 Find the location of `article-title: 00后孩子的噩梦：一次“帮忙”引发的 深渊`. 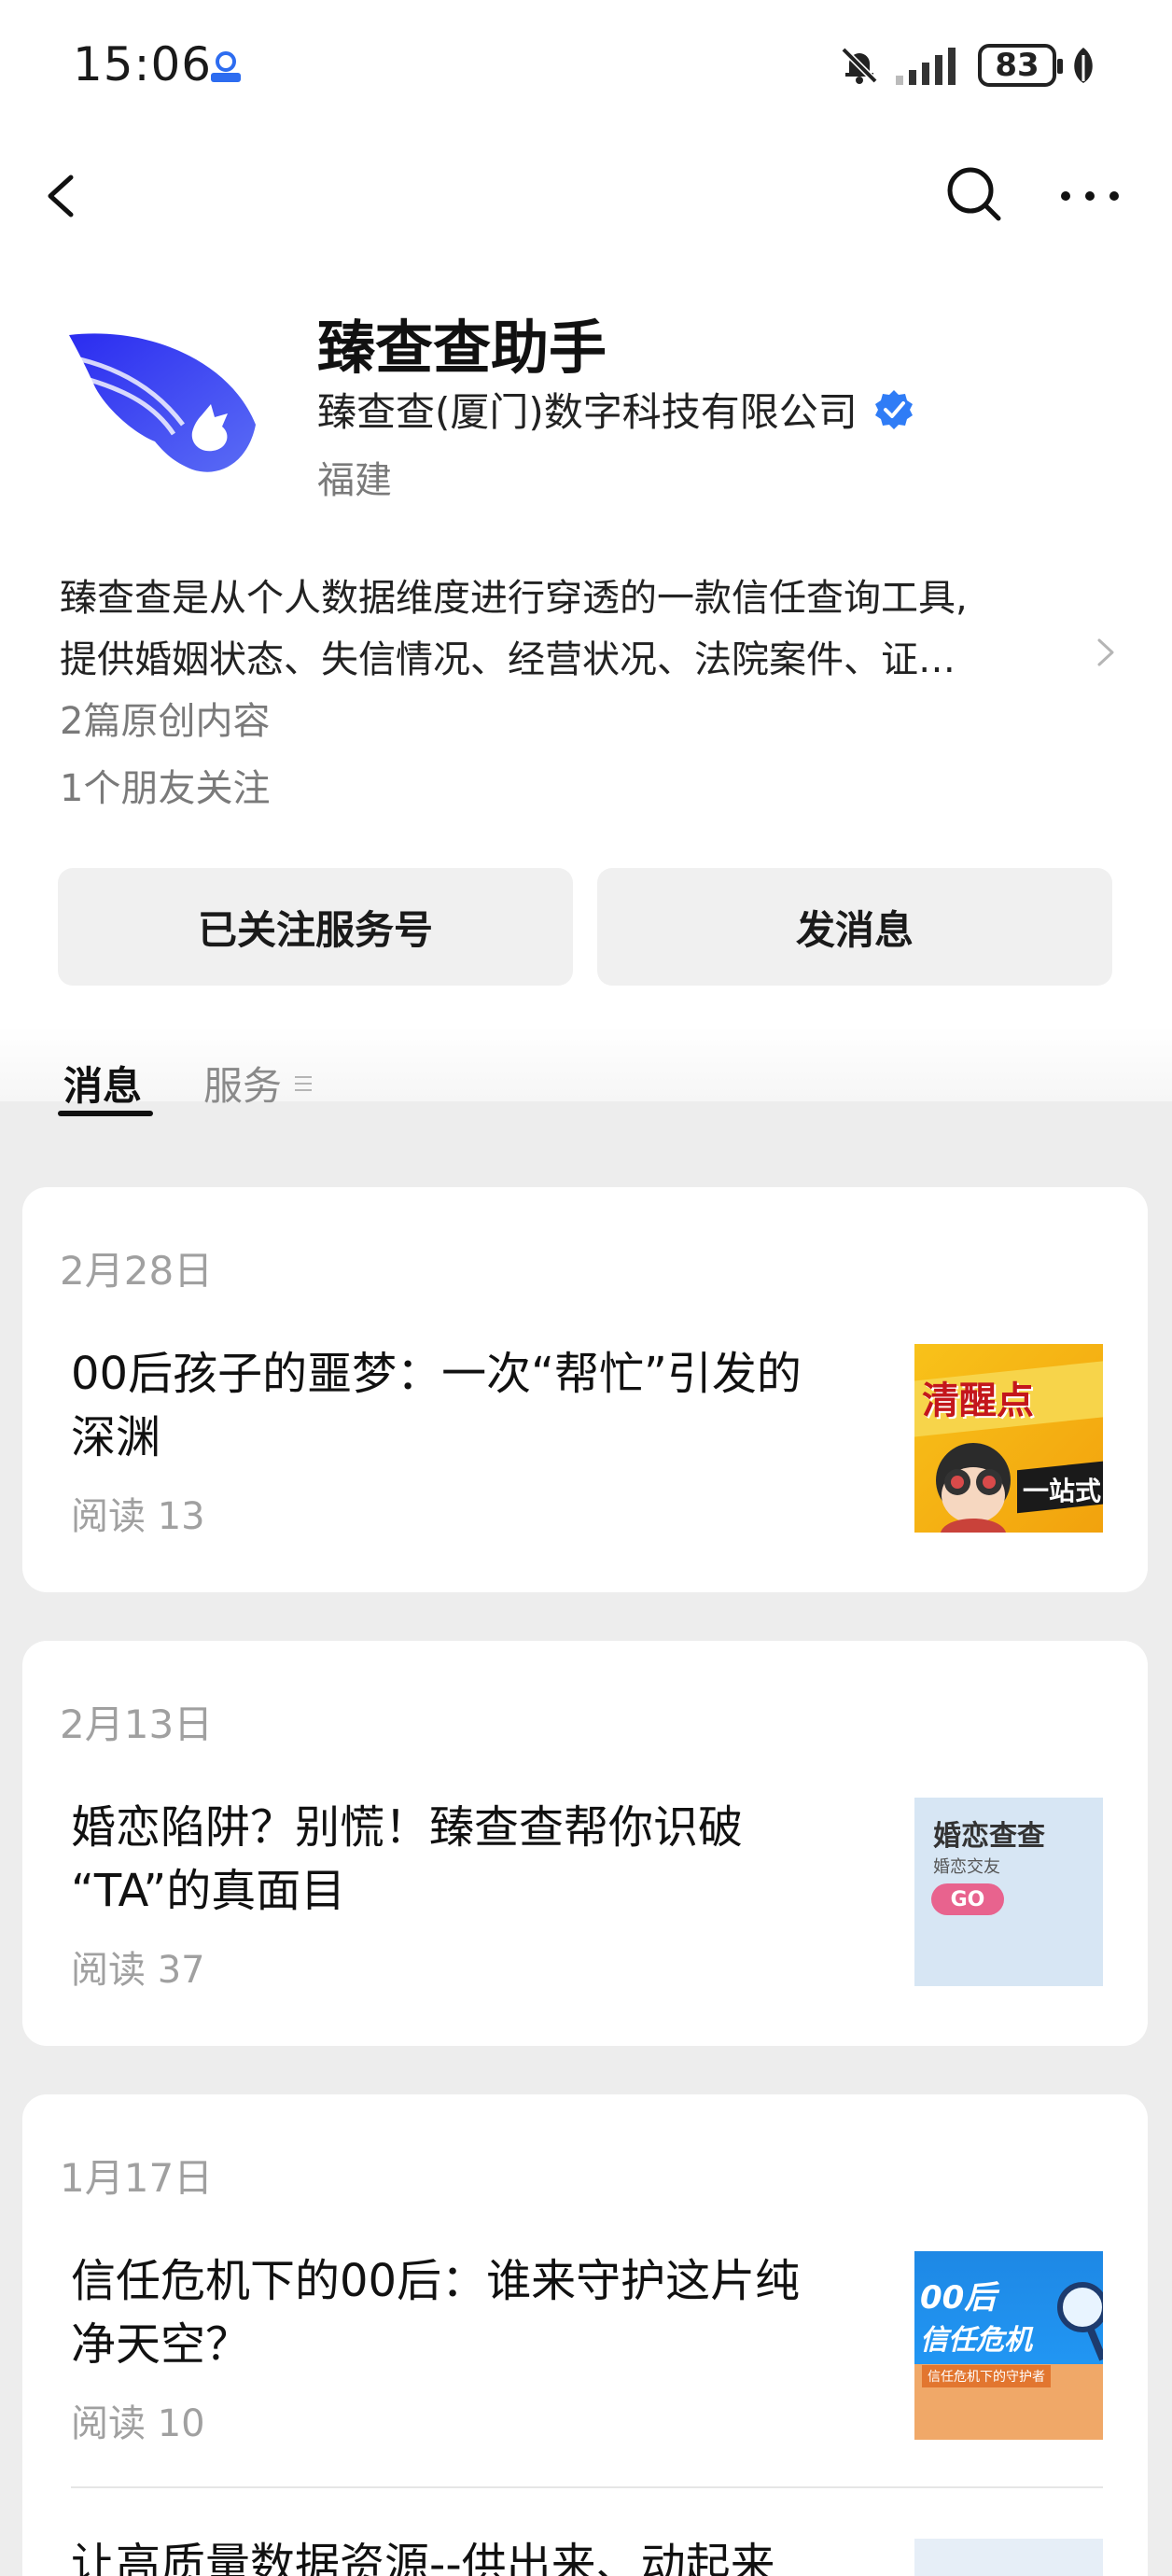

article-title: 00后孩子的噩梦：一次“帮忙”引发的 深渊 is located at coordinates (481, 1405).